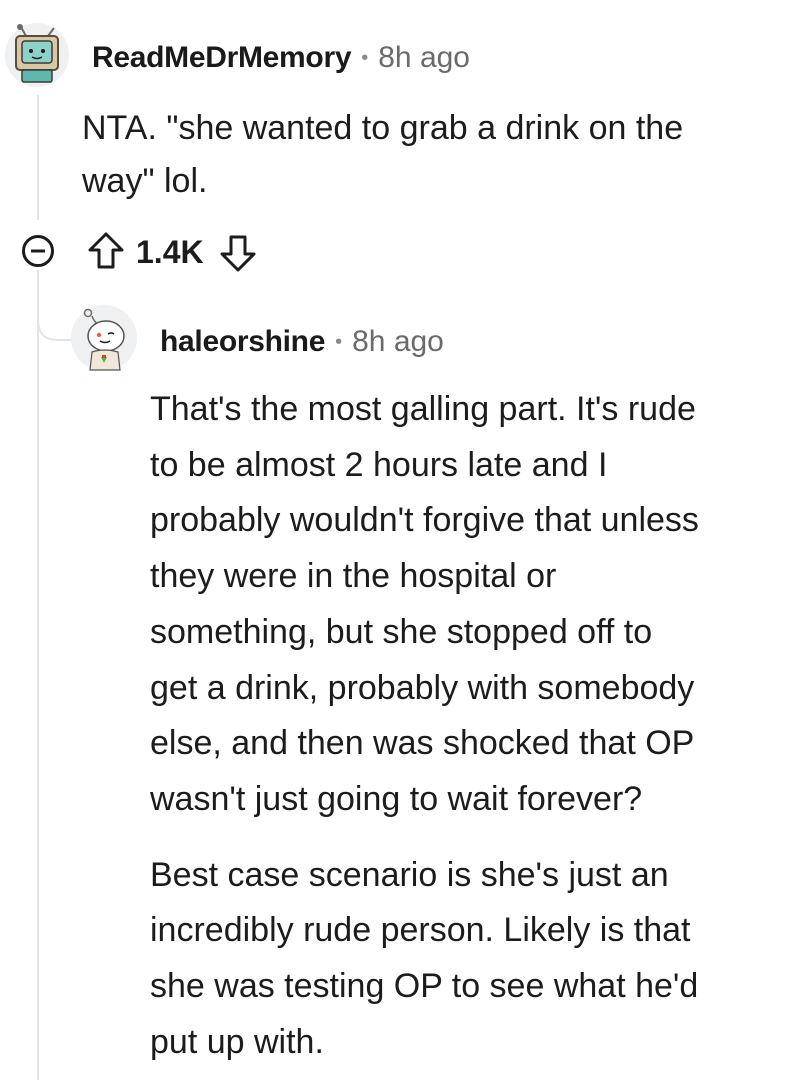 This screenshot has width=793, height=1080. What do you see at coordinates (401, 631) in the screenshot?
I see `reply-text-line: something, but she stopped off to` at bounding box center [401, 631].